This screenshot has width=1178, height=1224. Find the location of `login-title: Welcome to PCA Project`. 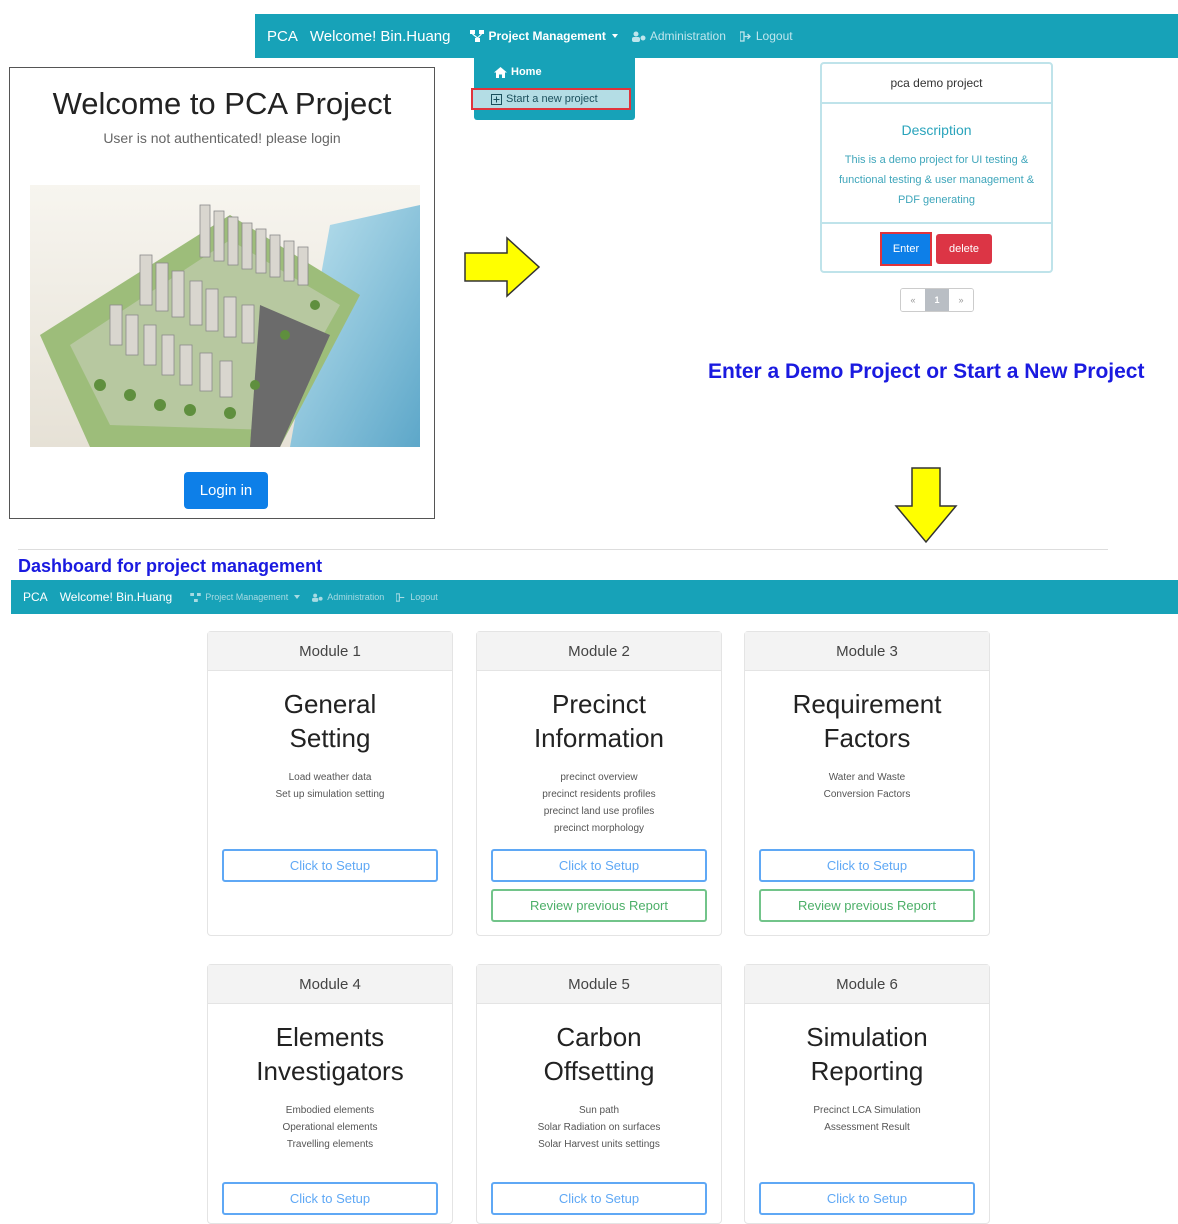

login-title: Welcome to PCA Project is located at coordinates (222, 103).